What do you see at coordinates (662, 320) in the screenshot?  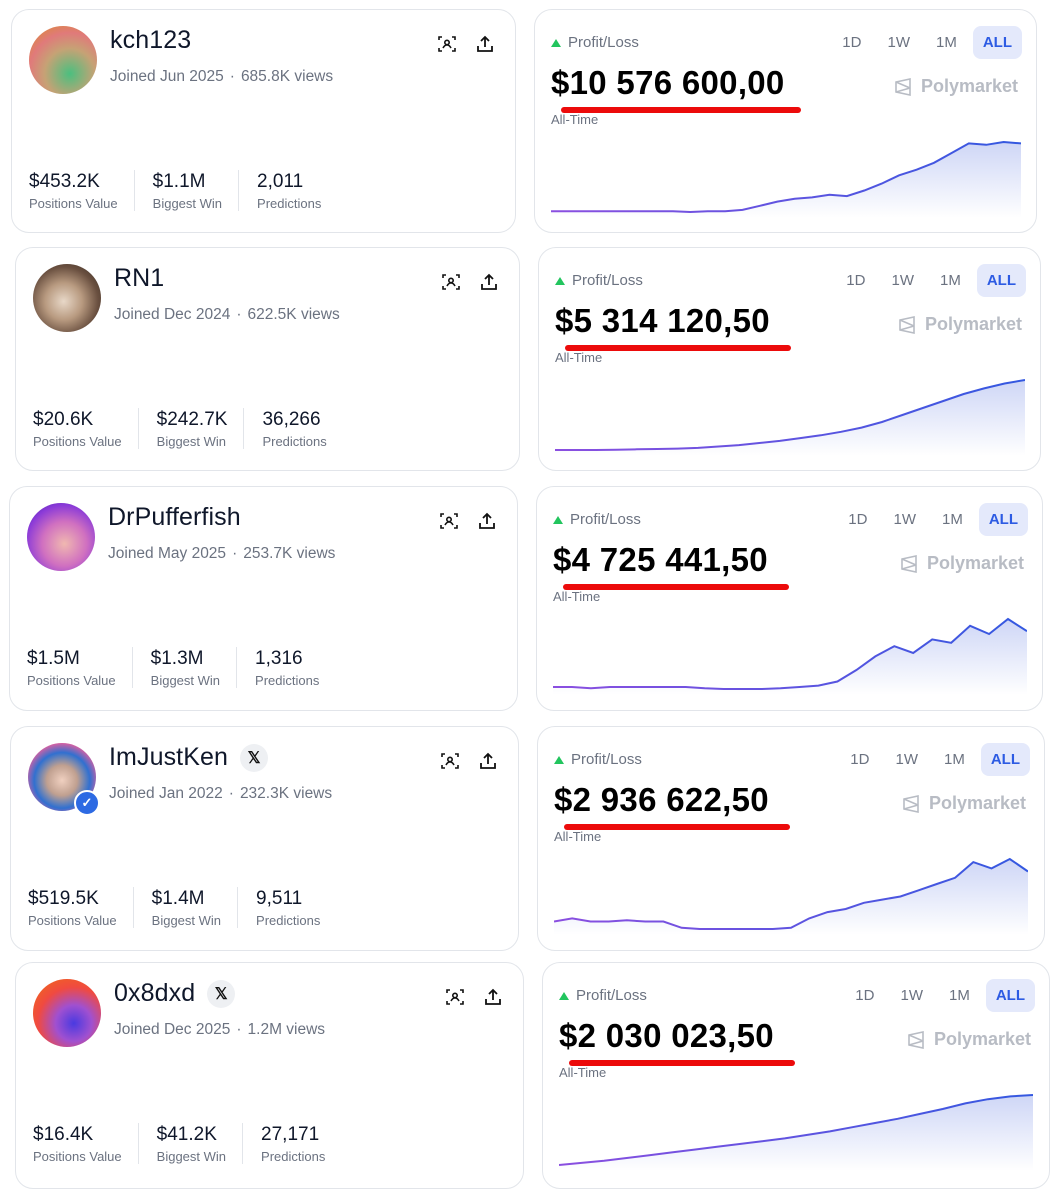 I see `profit-loss-amount: $5 314 120,50` at bounding box center [662, 320].